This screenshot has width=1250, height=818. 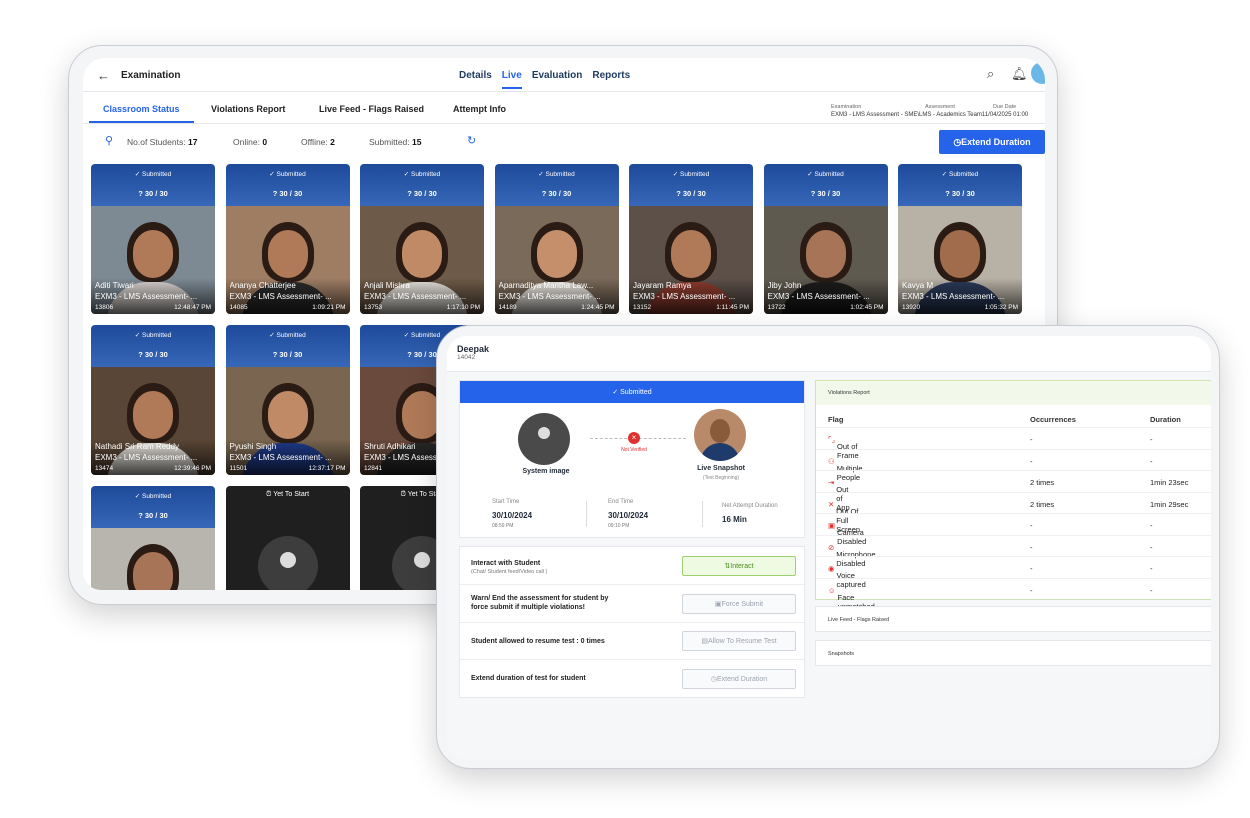 I want to click on student-time: 1:11:45 PM, so click(x=732, y=307).